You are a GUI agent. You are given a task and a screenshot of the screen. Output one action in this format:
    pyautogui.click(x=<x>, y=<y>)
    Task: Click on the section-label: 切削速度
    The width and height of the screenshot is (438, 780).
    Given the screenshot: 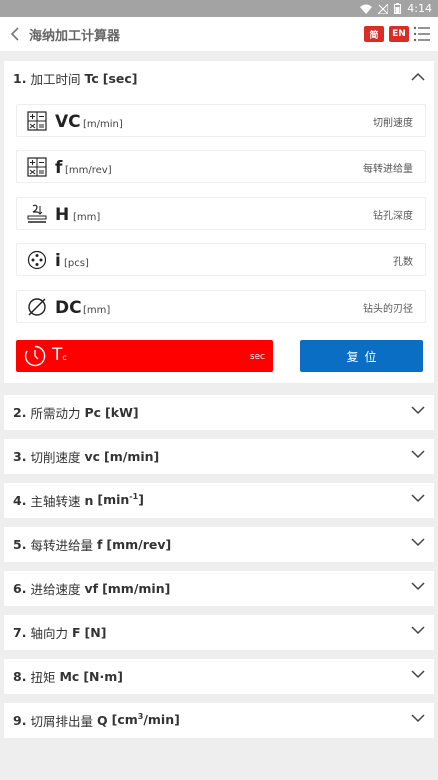 What is the action you would take?
    pyautogui.click(x=55, y=457)
    